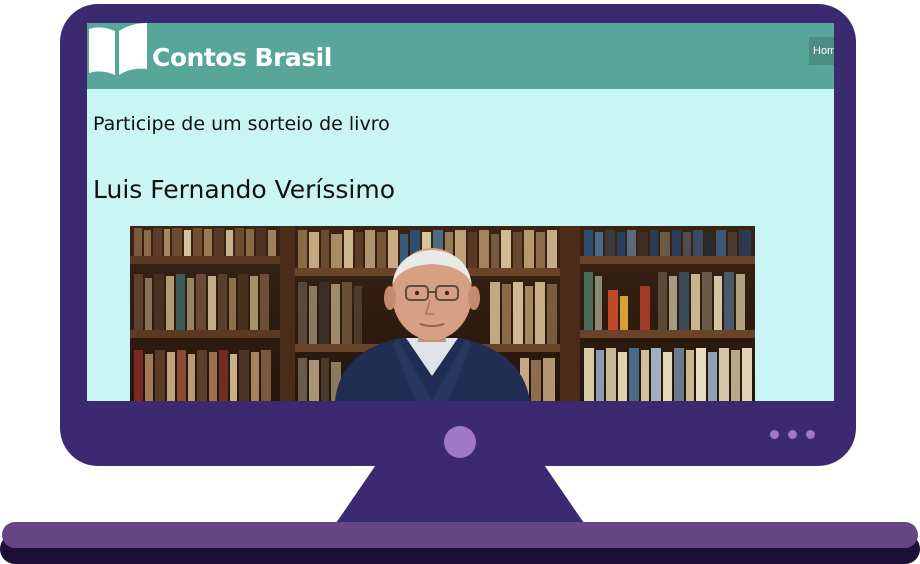  What do you see at coordinates (241, 124) in the screenshot?
I see `giveaway-link: Participe de um sorteio de livro` at bounding box center [241, 124].